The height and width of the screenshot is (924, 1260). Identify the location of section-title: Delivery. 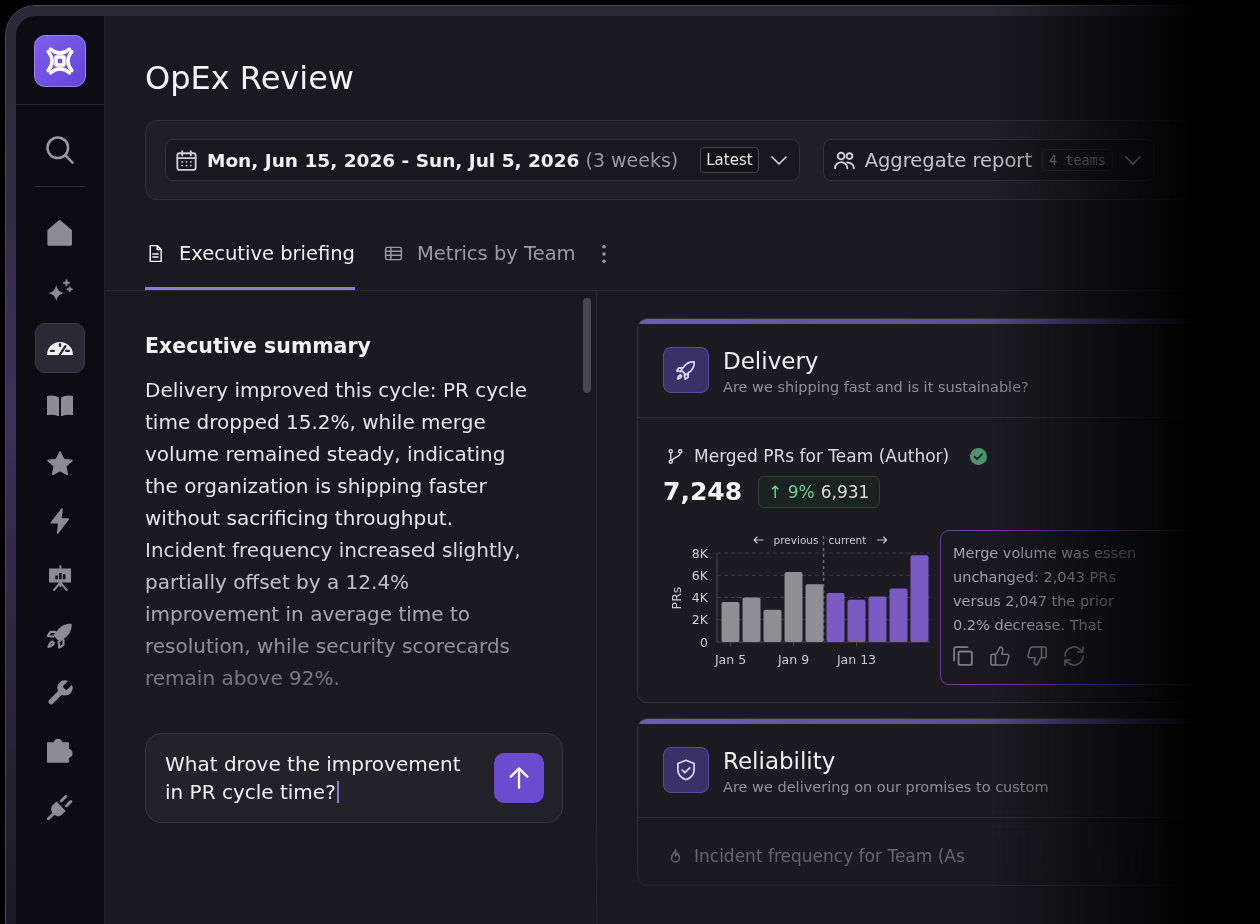
(771, 361).